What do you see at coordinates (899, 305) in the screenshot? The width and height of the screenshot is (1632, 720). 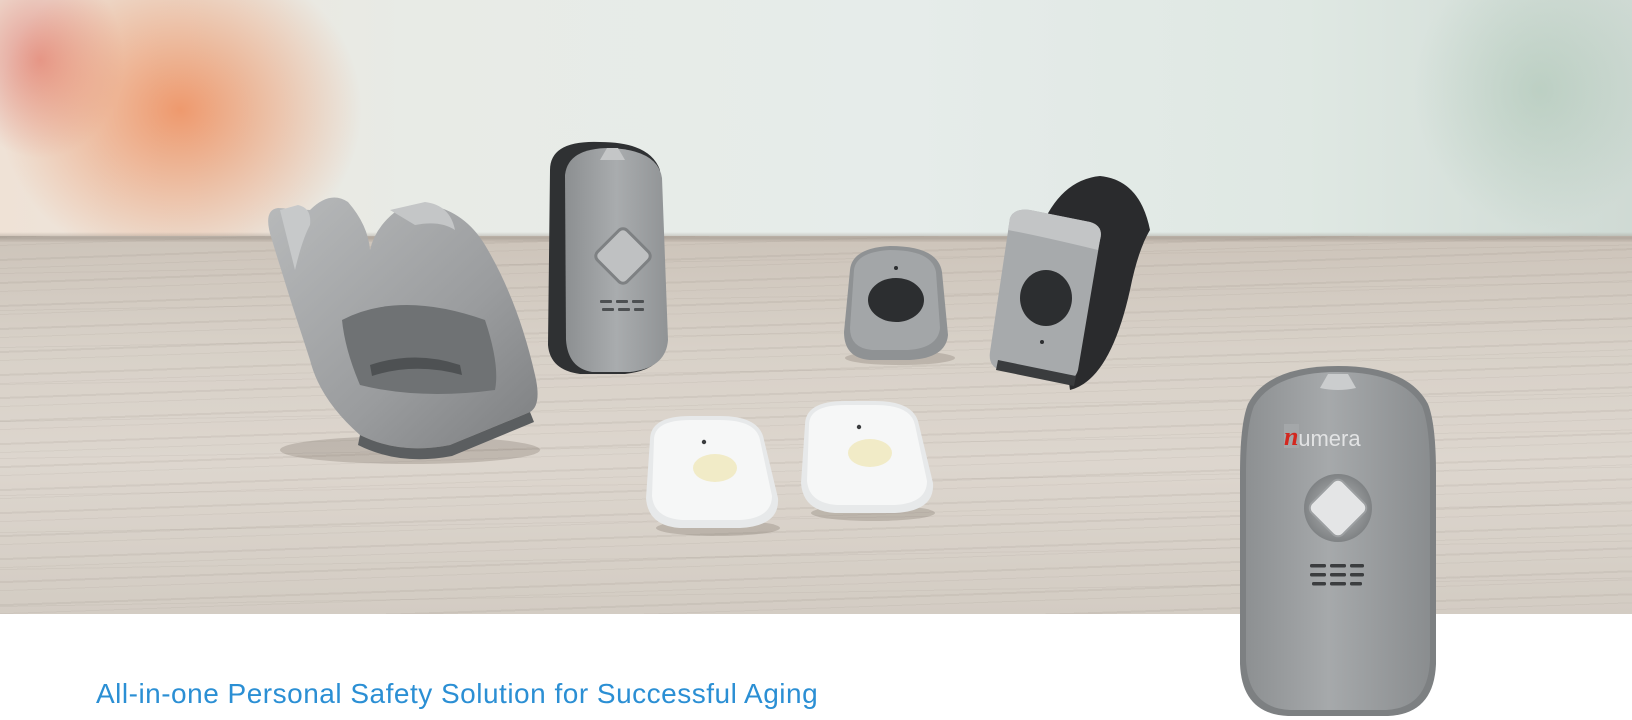 I see `gray-pendant-device` at bounding box center [899, 305].